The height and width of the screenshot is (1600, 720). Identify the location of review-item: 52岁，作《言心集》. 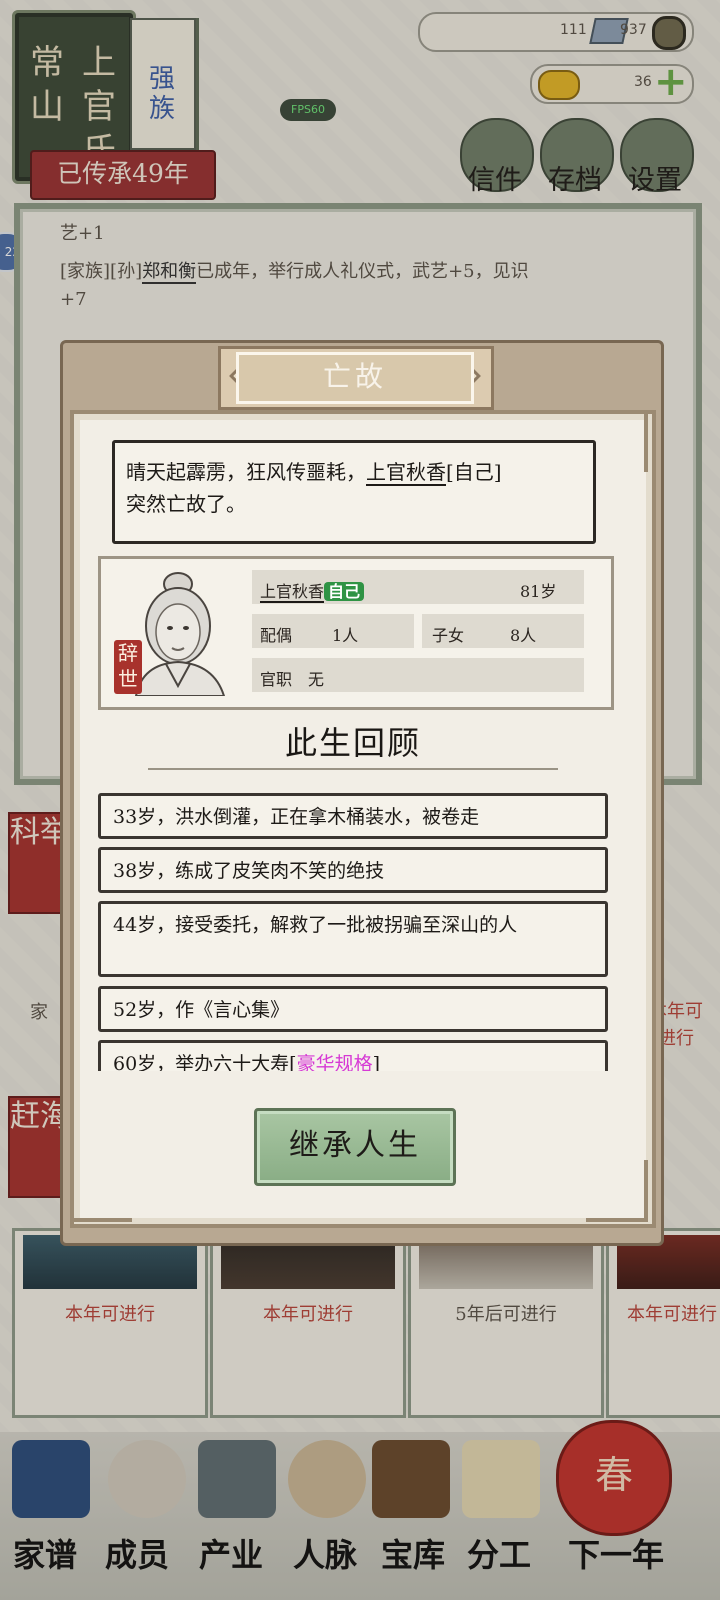
(353, 1009).